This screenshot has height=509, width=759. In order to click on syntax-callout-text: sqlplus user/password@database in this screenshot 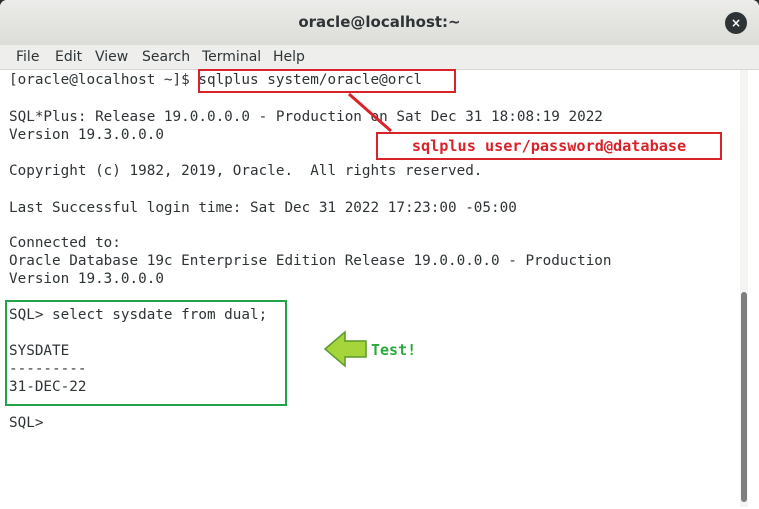, I will do `click(549, 146)`.